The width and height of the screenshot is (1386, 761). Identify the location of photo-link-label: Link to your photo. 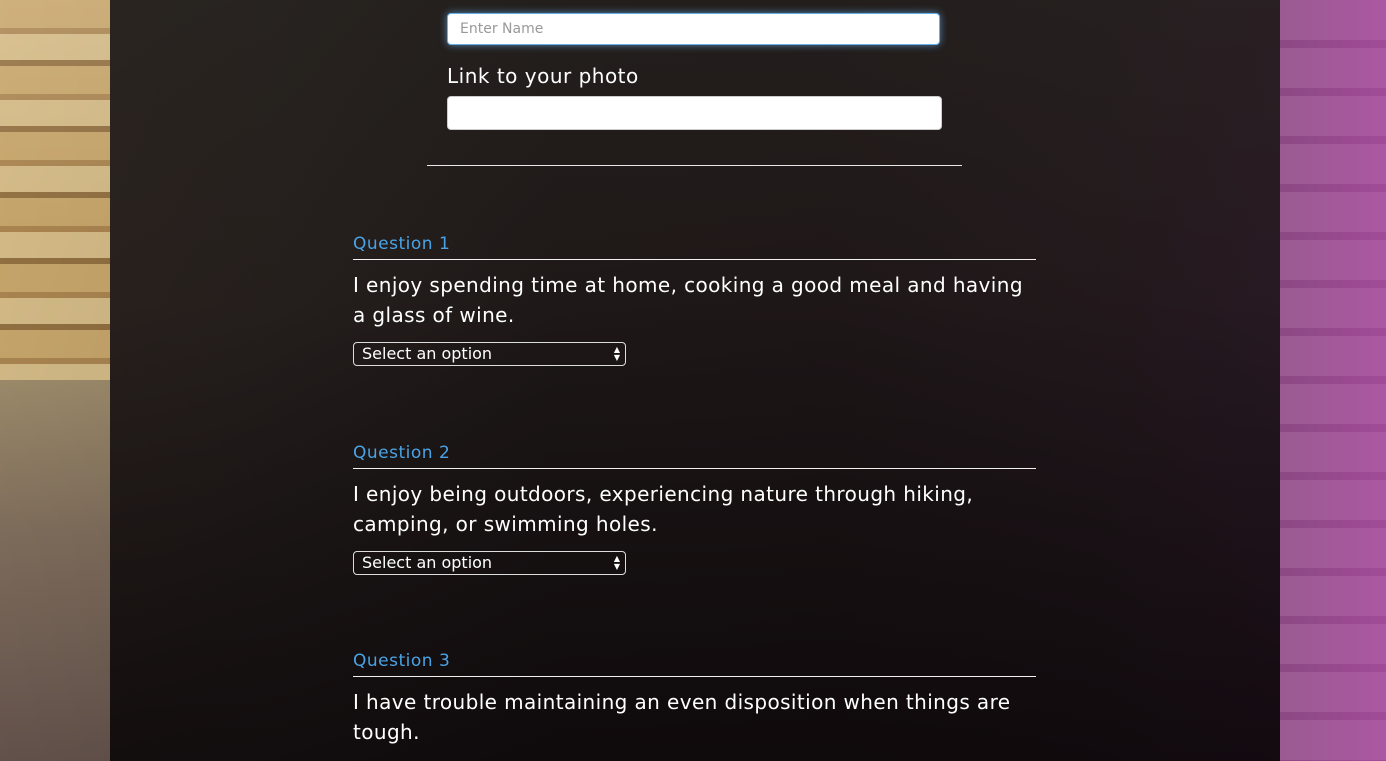
(543, 76).